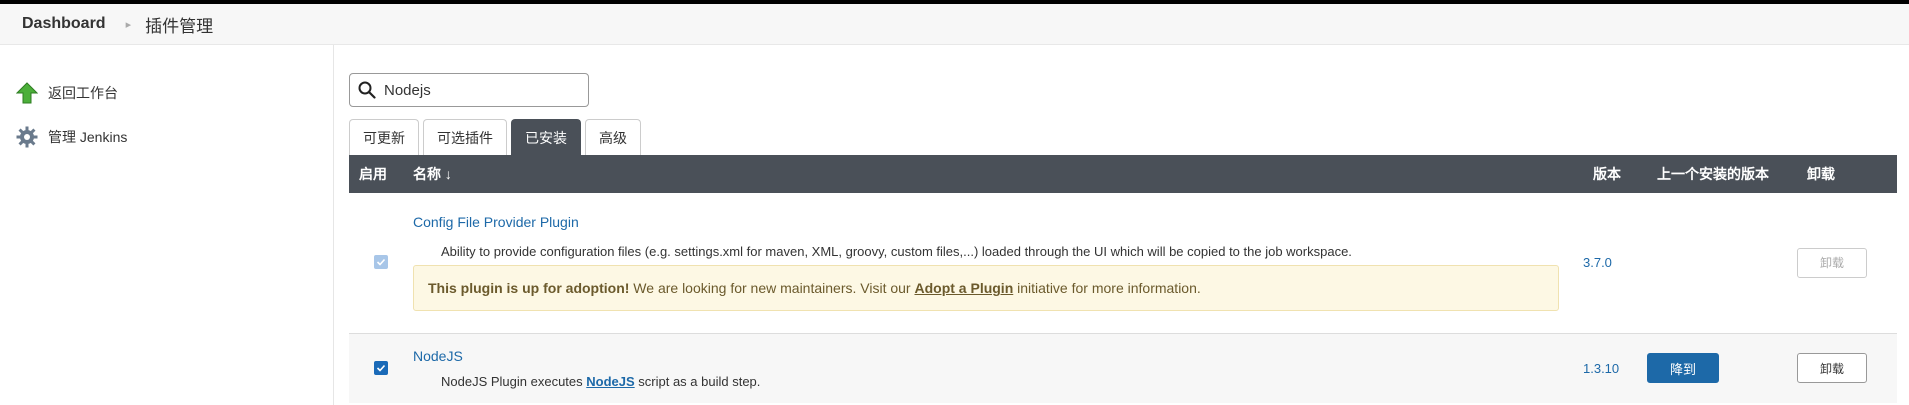 The height and width of the screenshot is (405, 1909). I want to click on plugin-version: 3.7.0, so click(1597, 263).